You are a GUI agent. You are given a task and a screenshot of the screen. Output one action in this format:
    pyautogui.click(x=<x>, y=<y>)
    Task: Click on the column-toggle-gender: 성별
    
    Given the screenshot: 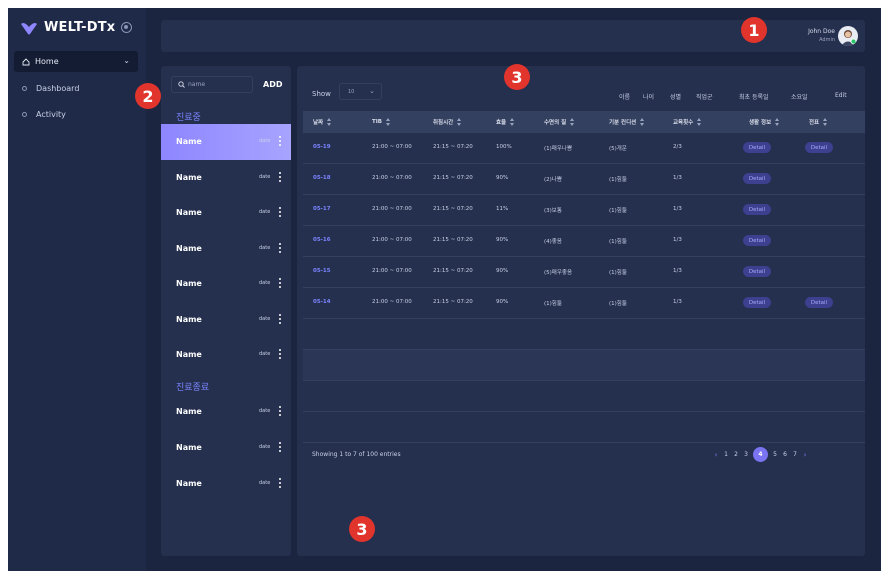 What is the action you would take?
    pyautogui.click(x=675, y=96)
    